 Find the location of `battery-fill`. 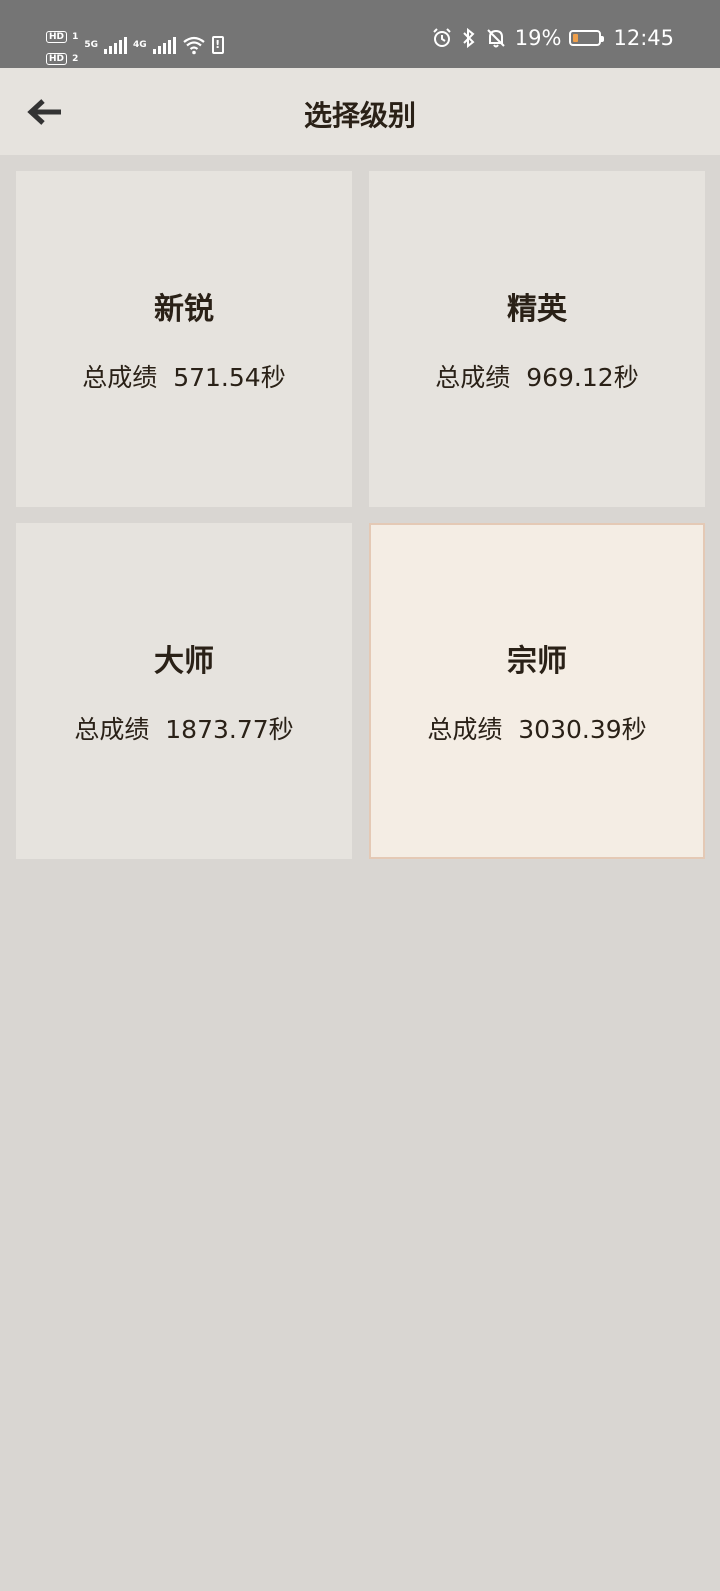

battery-fill is located at coordinates (576, 38).